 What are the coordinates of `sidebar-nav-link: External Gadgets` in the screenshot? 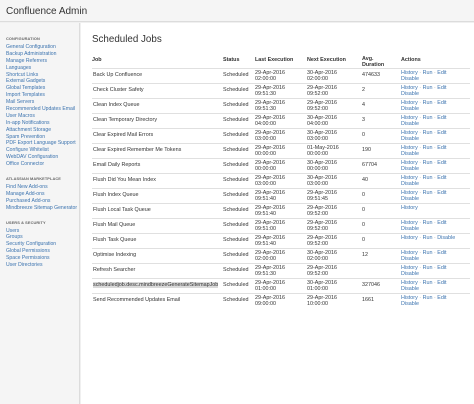 It's located at (42, 81).